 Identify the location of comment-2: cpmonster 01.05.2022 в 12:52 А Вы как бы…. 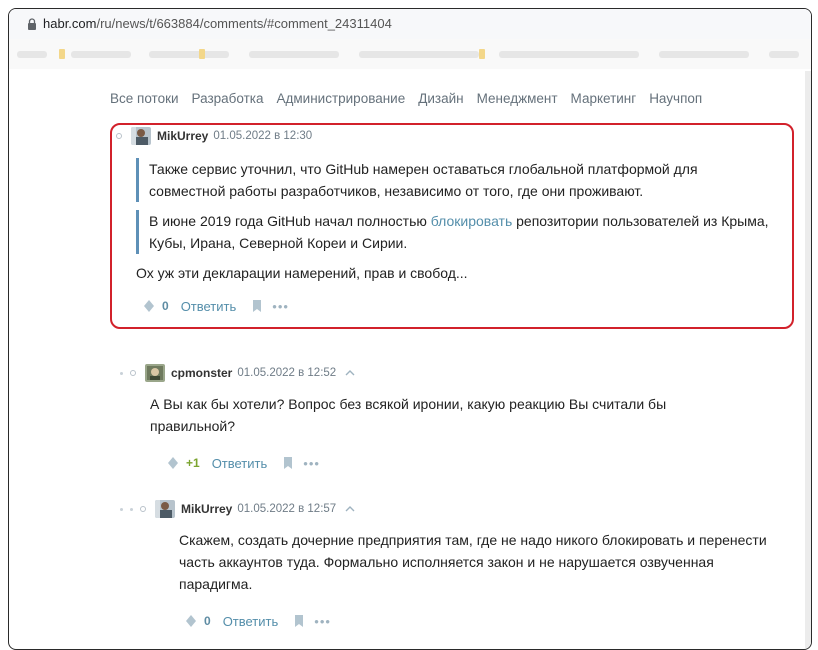
(450, 418).